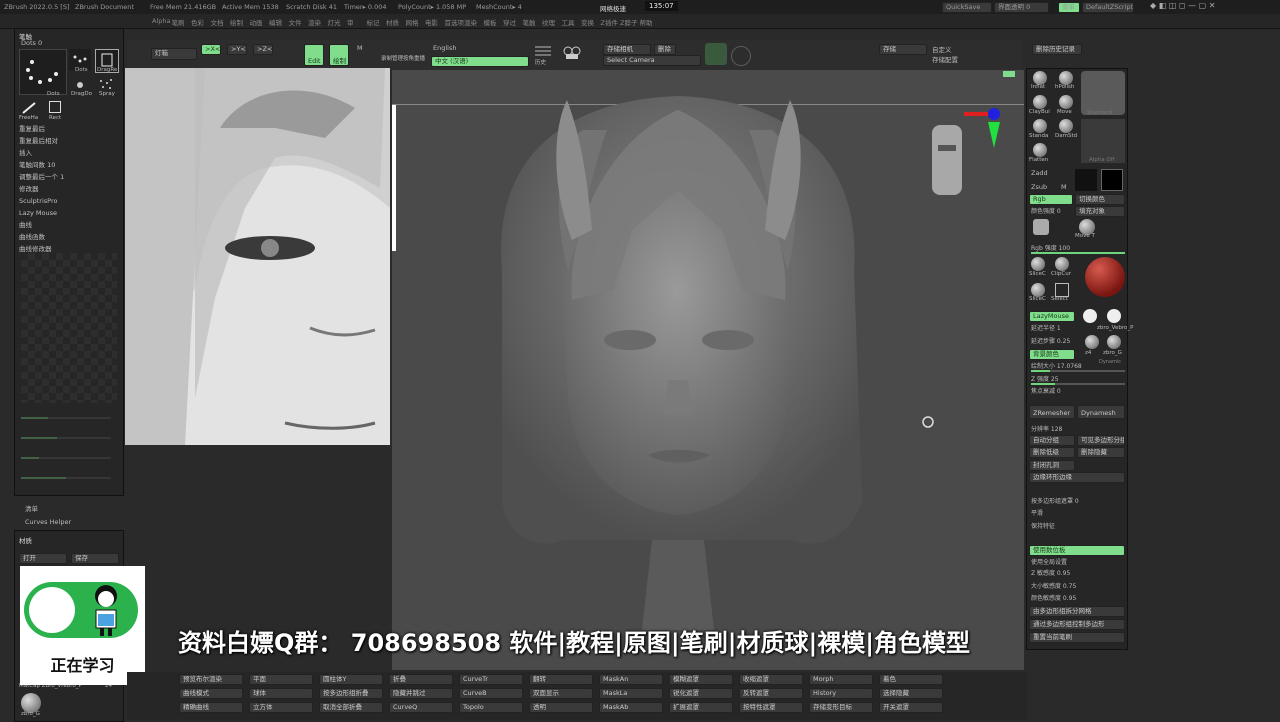 This screenshot has width=1280, height=722. I want to click on menu-item: 编辑, so click(275, 22).